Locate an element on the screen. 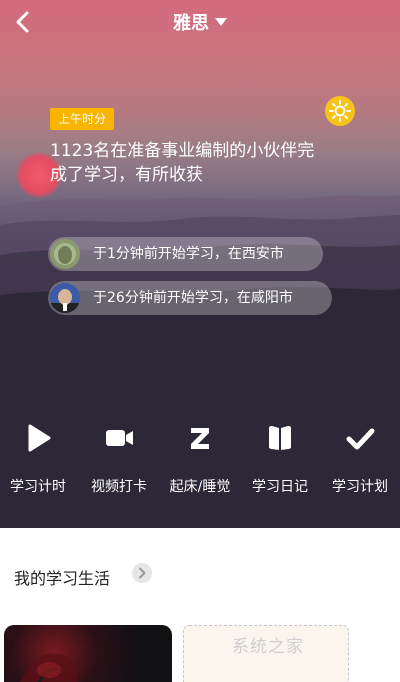 Image resolution: width=400 pixels, height=682 pixels. exam-selector: 雅思 is located at coordinates (200, 22).